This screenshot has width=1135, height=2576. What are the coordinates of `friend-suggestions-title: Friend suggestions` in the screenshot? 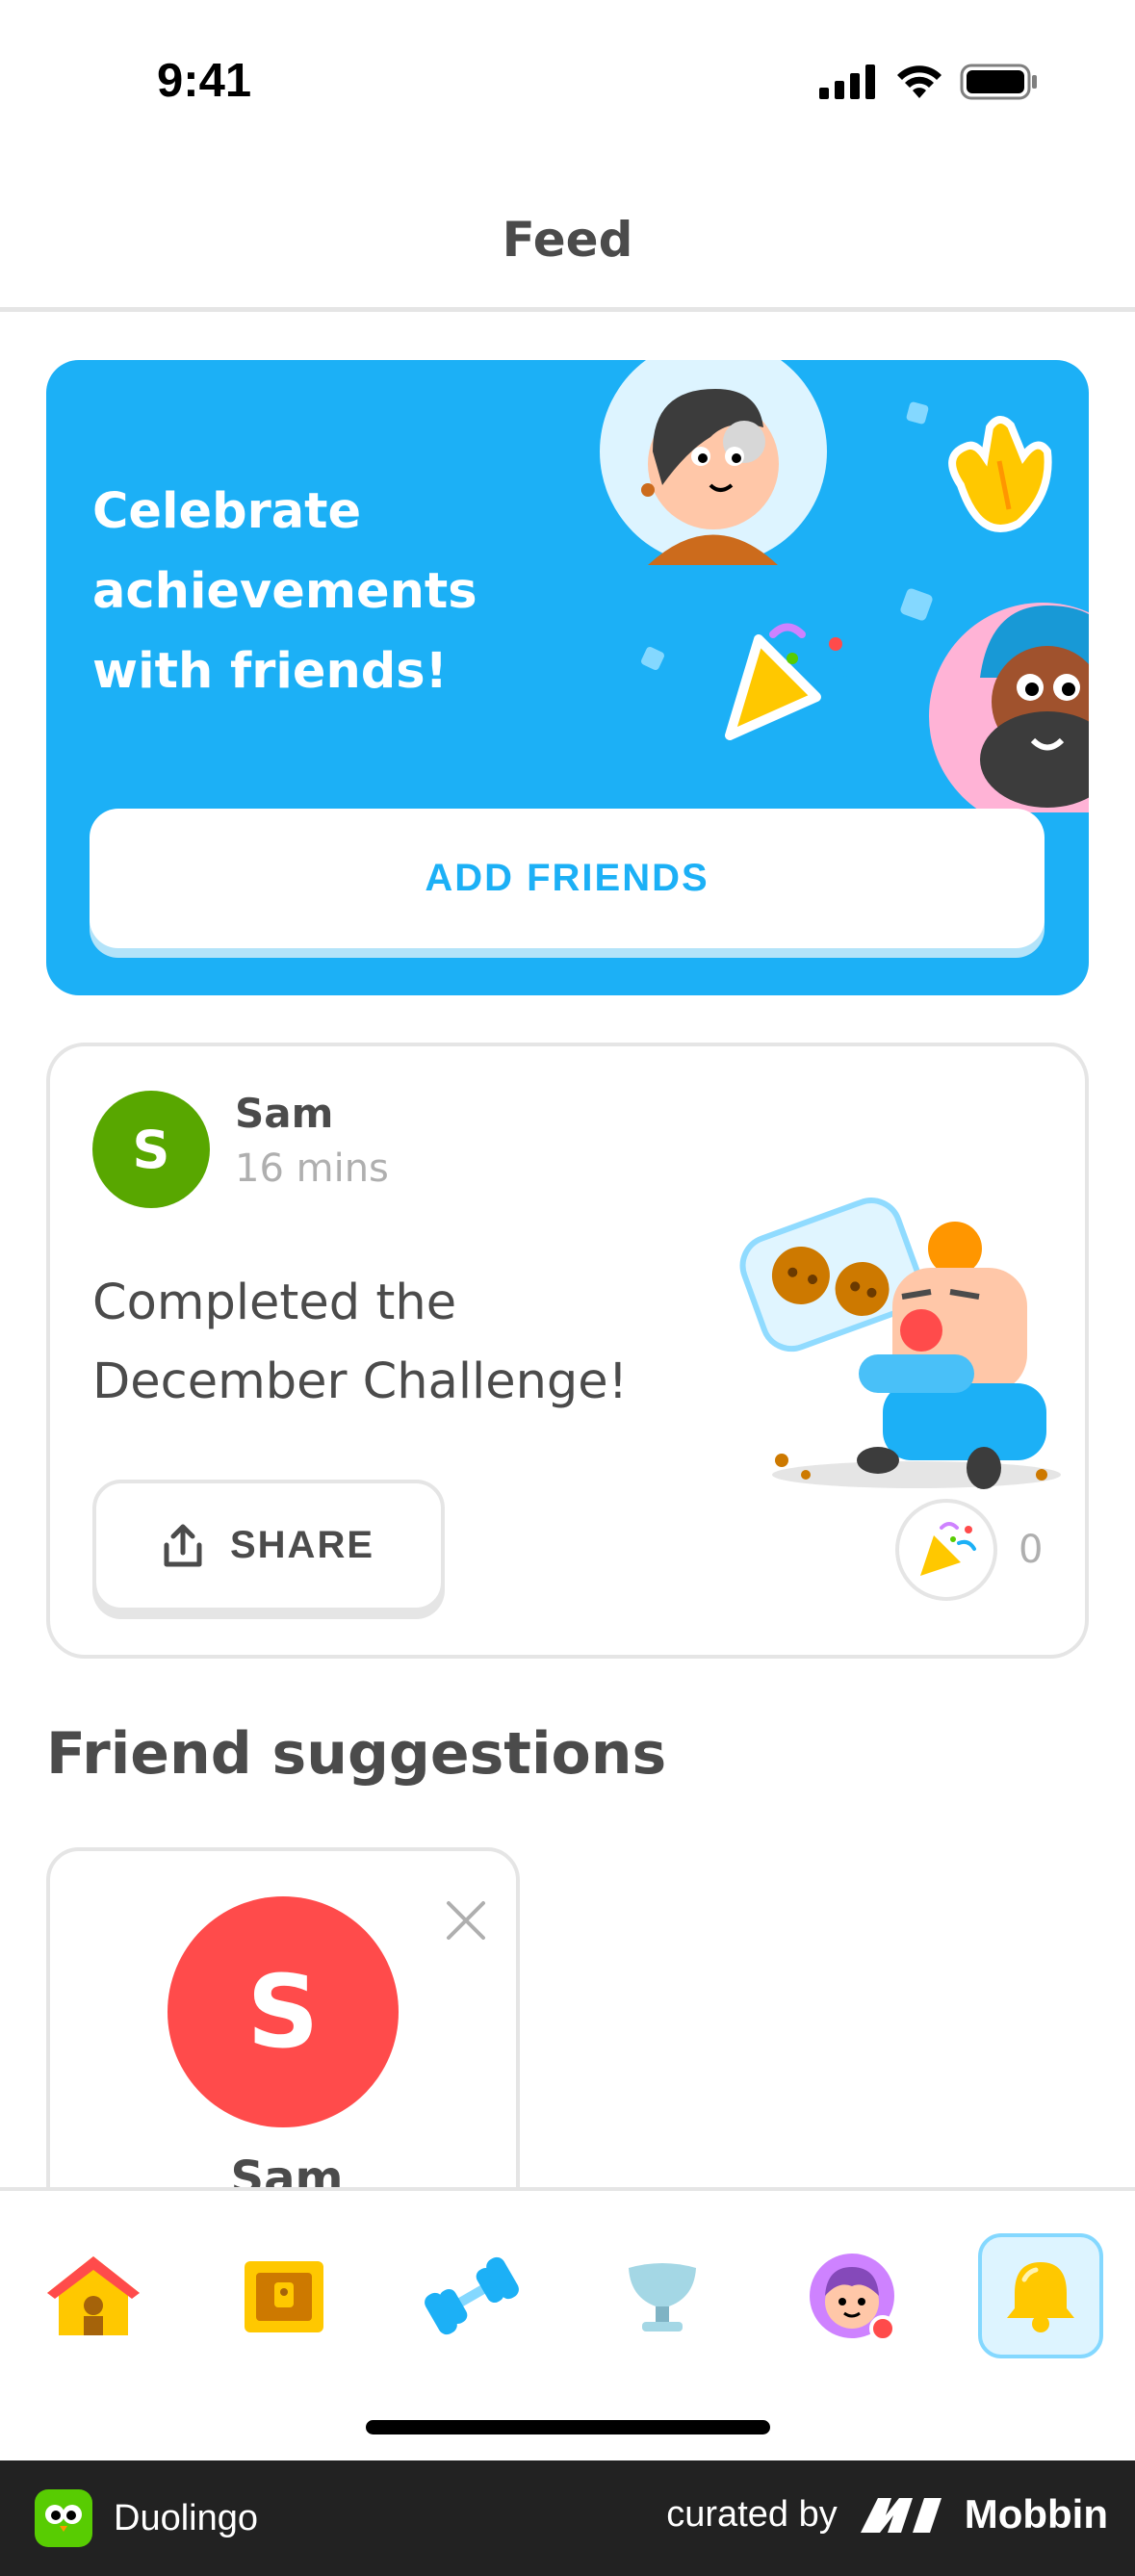 It's located at (356, 1754).